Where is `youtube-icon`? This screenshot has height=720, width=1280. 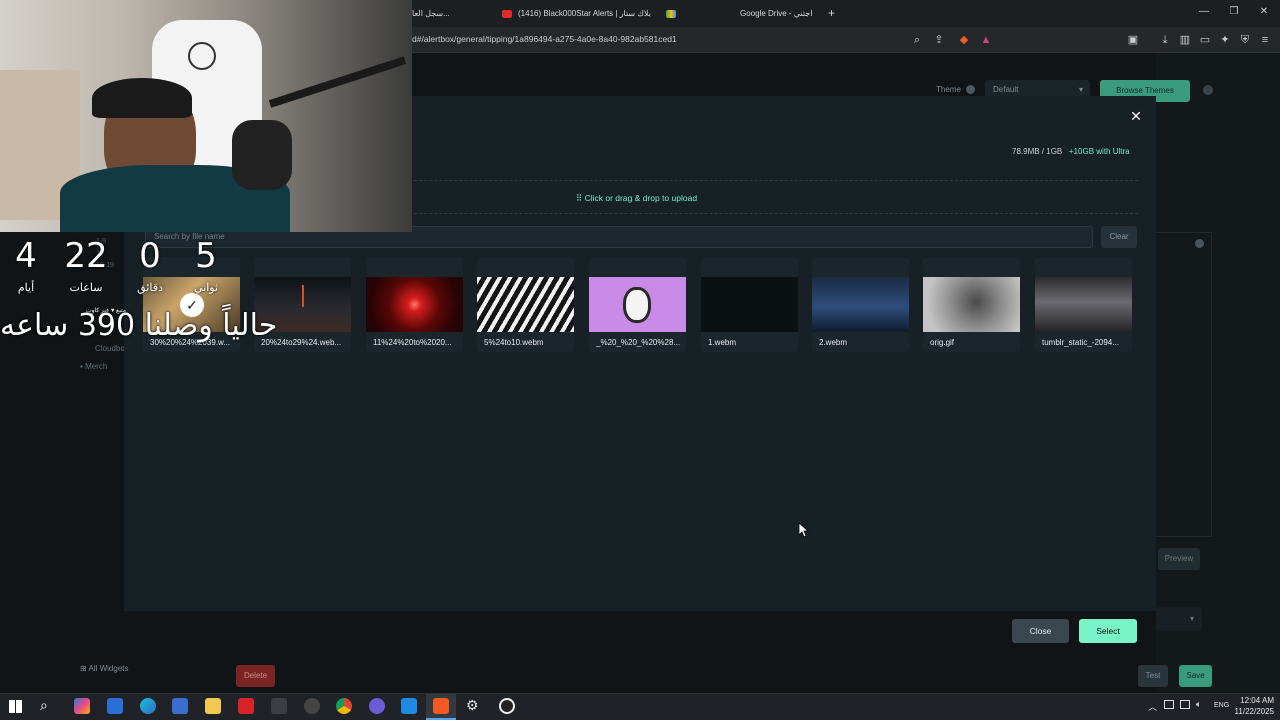
youtube-icon is located at coordinates (507, 13).